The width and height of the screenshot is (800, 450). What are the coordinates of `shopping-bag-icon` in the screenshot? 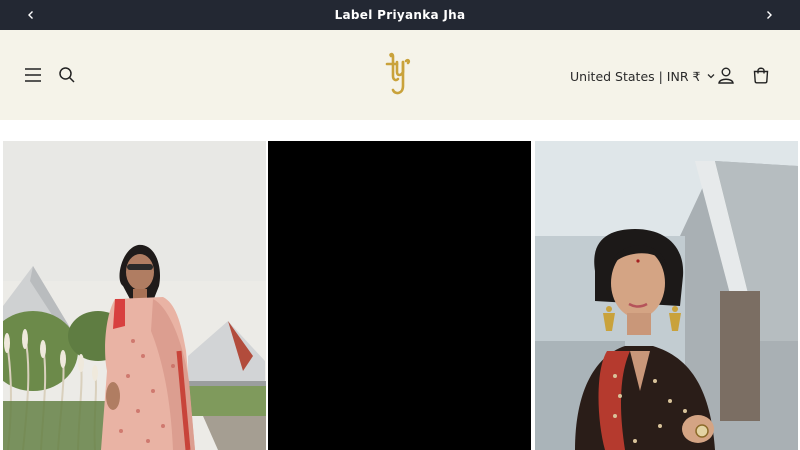 It's located at (761, 75).